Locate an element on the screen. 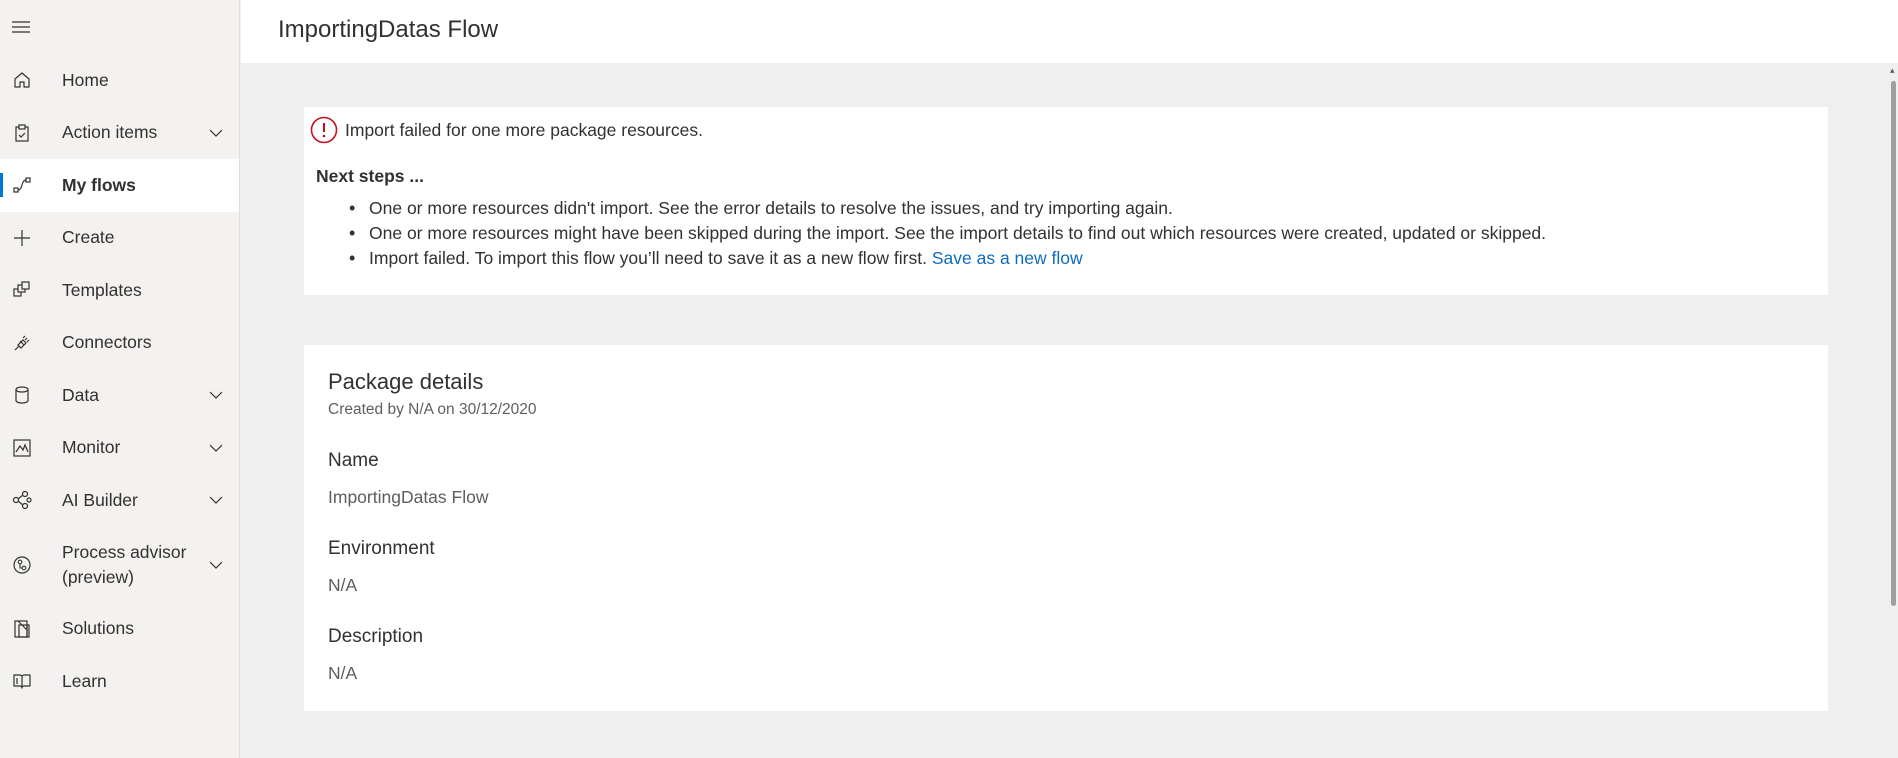 This screenshot has width=1898, height=758. plus-icon is located at coordinates (22, 238).